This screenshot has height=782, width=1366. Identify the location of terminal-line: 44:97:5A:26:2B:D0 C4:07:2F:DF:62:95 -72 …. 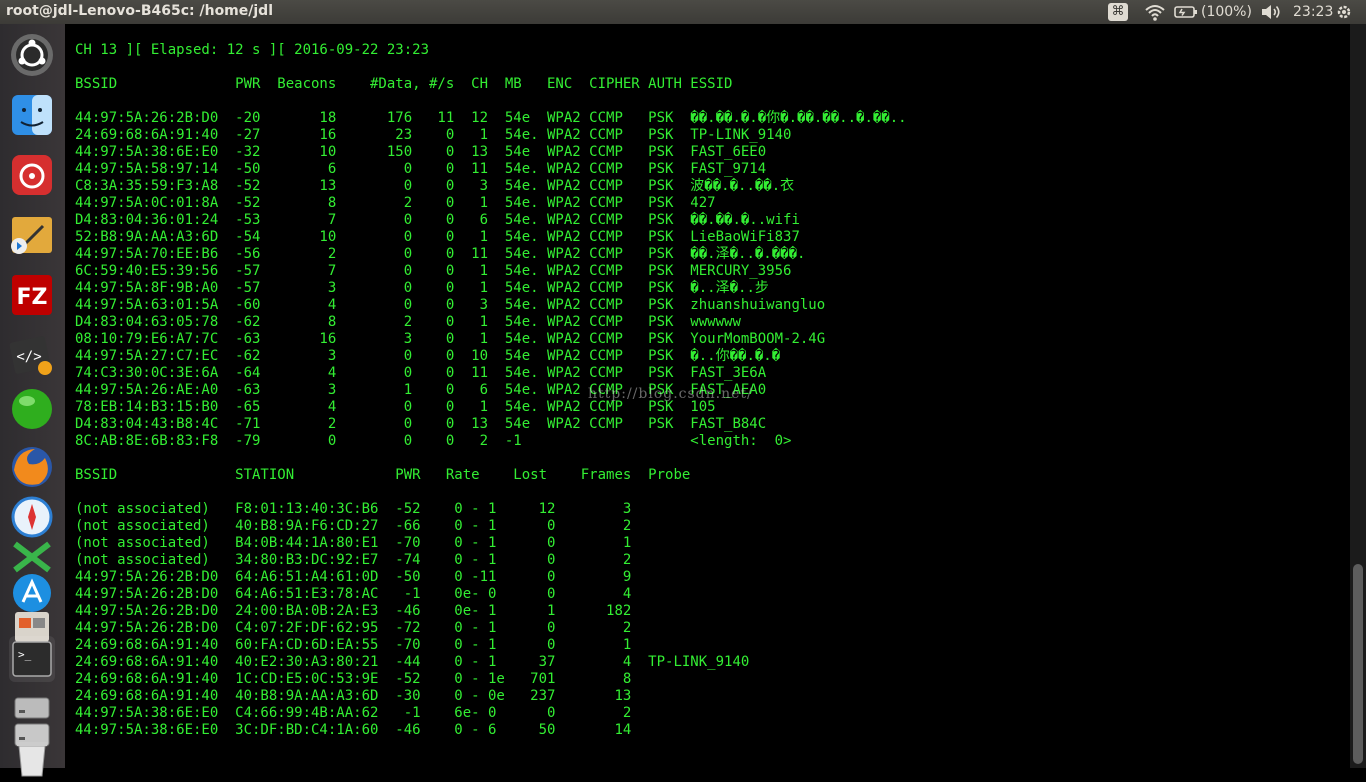
(353, 628).